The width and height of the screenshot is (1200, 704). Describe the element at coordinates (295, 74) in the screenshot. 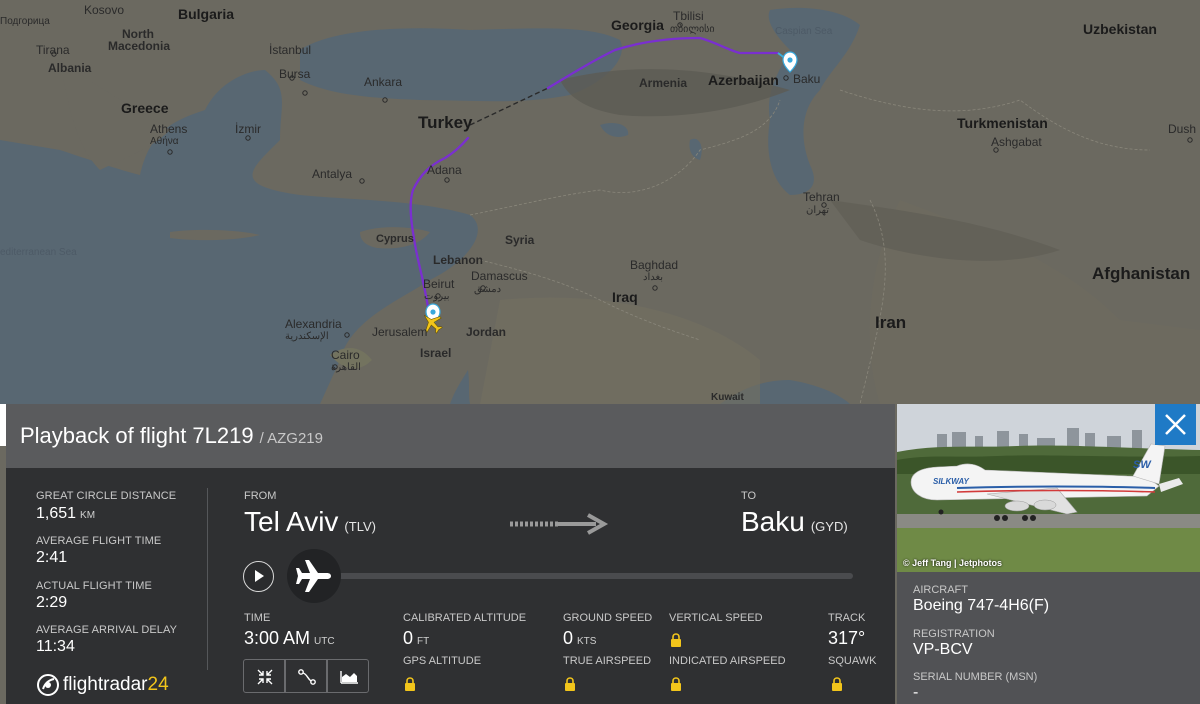

I see `label-bursa: Bursa` at that location.